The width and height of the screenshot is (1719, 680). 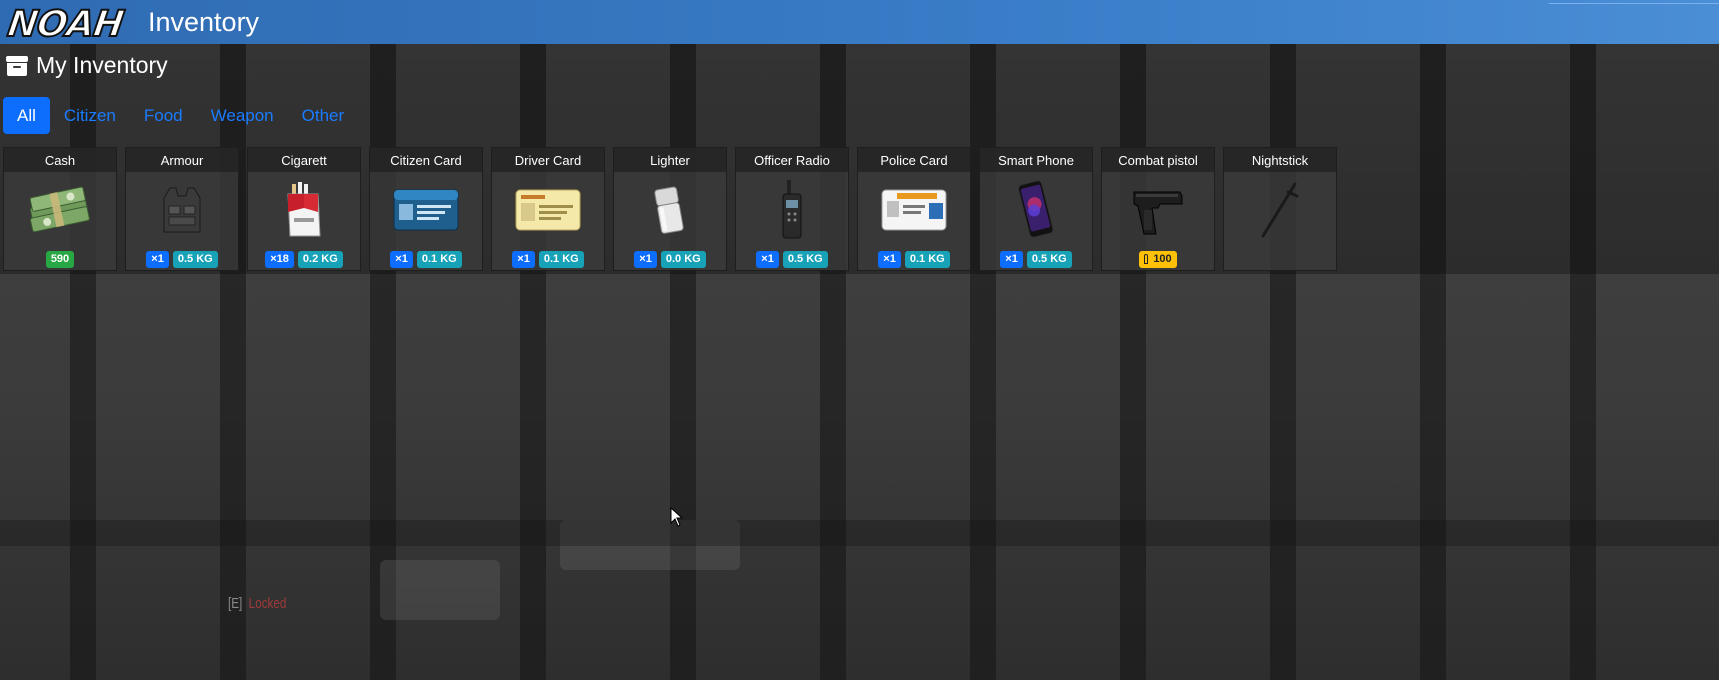 What do you see at coordinates (677, 518) in the screenshot?
I see `mouse-cursor-icon` at bounding box center [677, 518].